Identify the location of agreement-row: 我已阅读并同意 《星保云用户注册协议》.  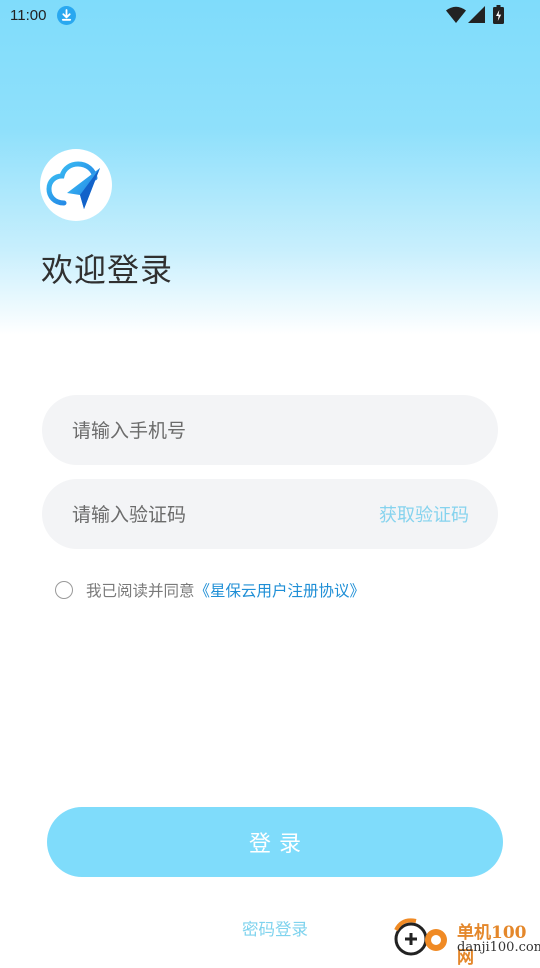
(210, 590).